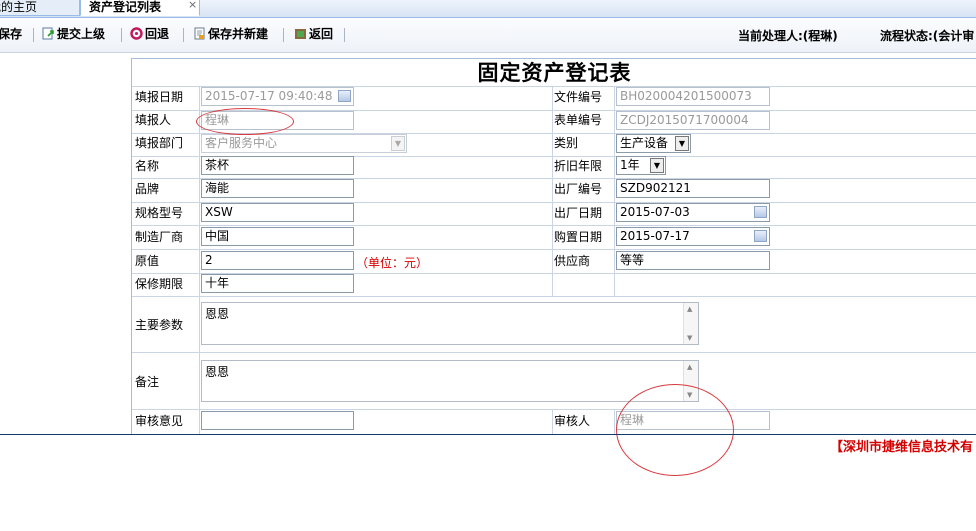 This screenshot has height=531, width=976. I want to click on buy-date-label: 购置日期, so click(578, 237).